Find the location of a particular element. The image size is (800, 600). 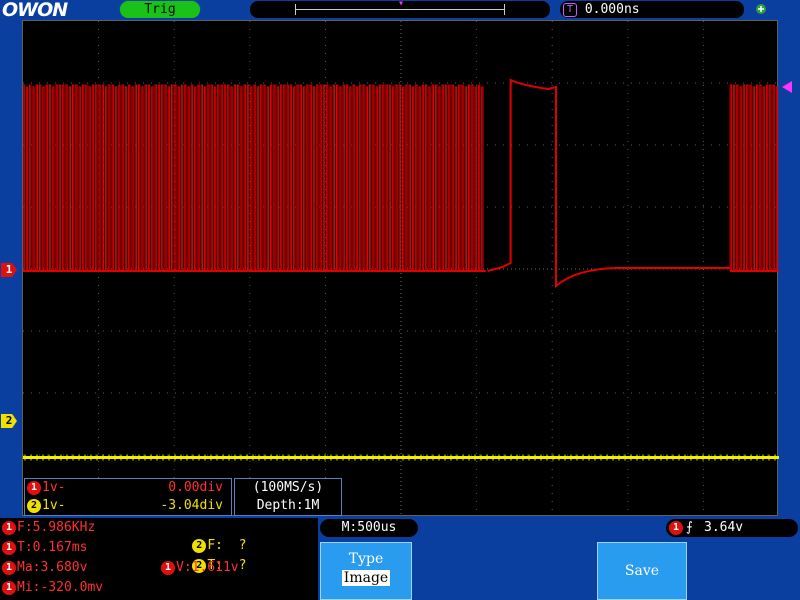

usb-icon is located at coordinates (761, 9).